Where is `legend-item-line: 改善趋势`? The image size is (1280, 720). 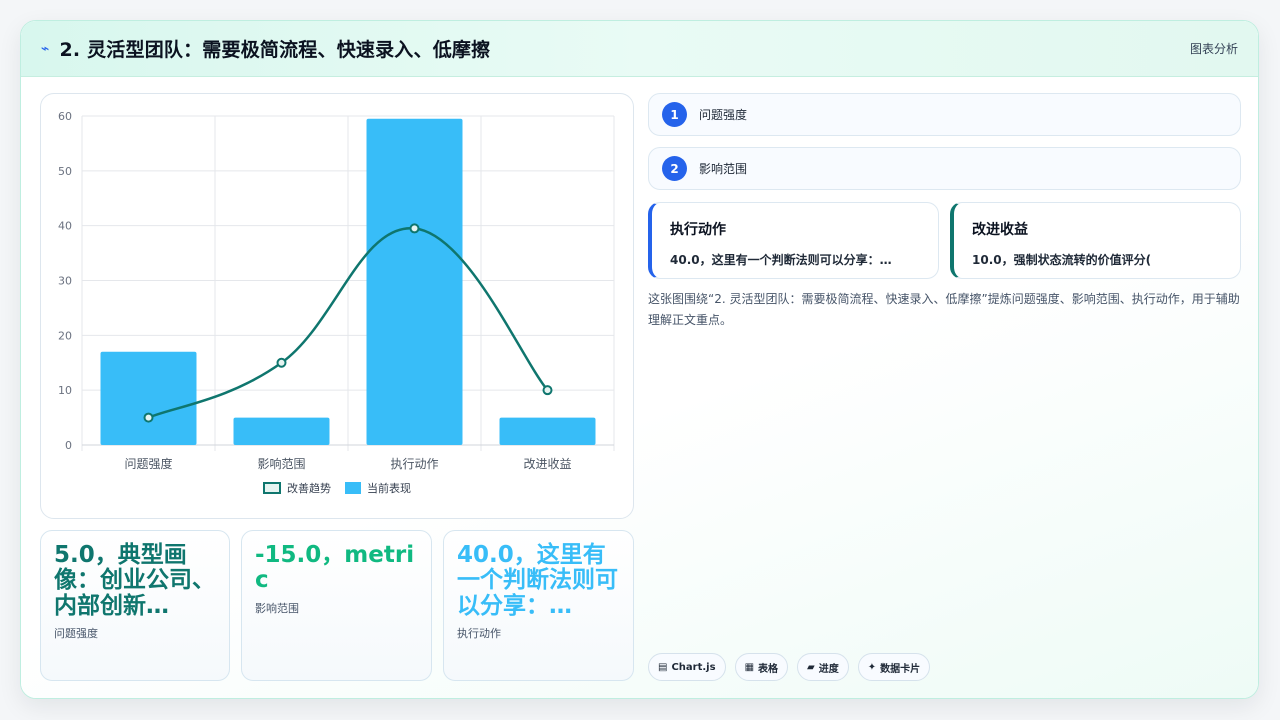 legend-item-line: 改善趋势 is located at coordinates (297, 488).